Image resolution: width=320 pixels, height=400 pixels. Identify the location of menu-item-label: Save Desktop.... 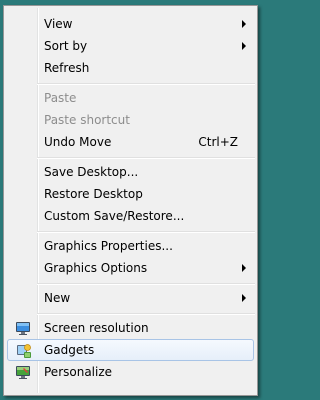
(91, 172).